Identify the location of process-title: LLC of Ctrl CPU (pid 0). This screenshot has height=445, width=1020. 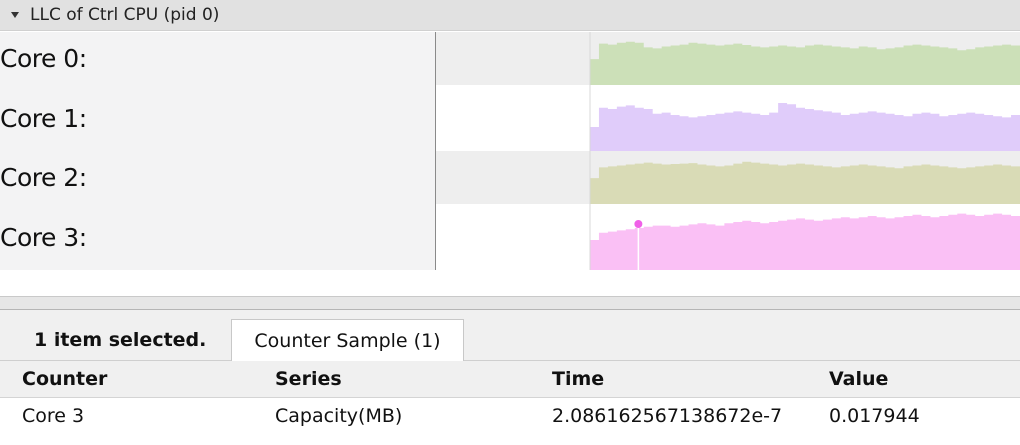
(125, 15).